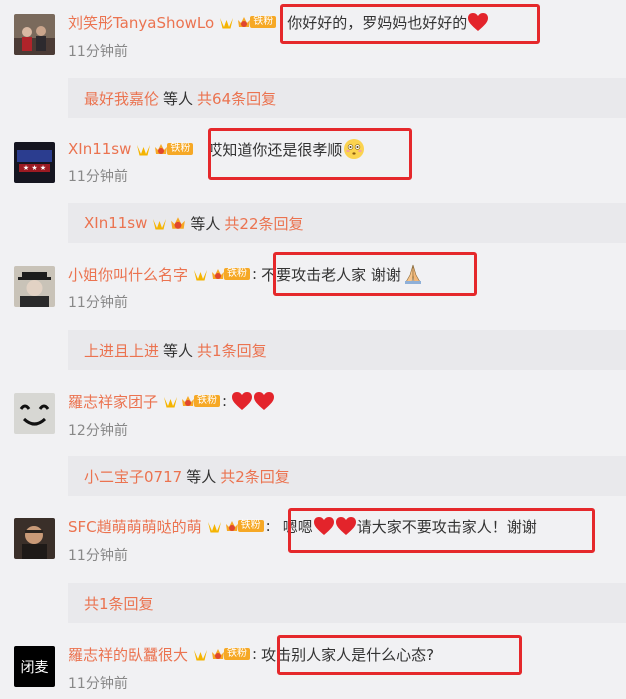 This screenshot has height=699, width=626. I want to click on comment-text: 请大家不要攻击家人！谢谢, so click(446, 526).